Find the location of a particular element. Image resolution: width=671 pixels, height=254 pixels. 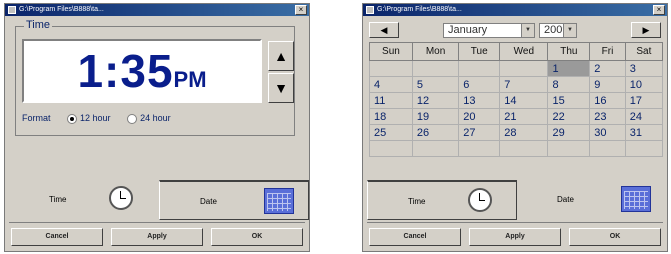

weekday-header: Wed is located at coordinates (524, 51).